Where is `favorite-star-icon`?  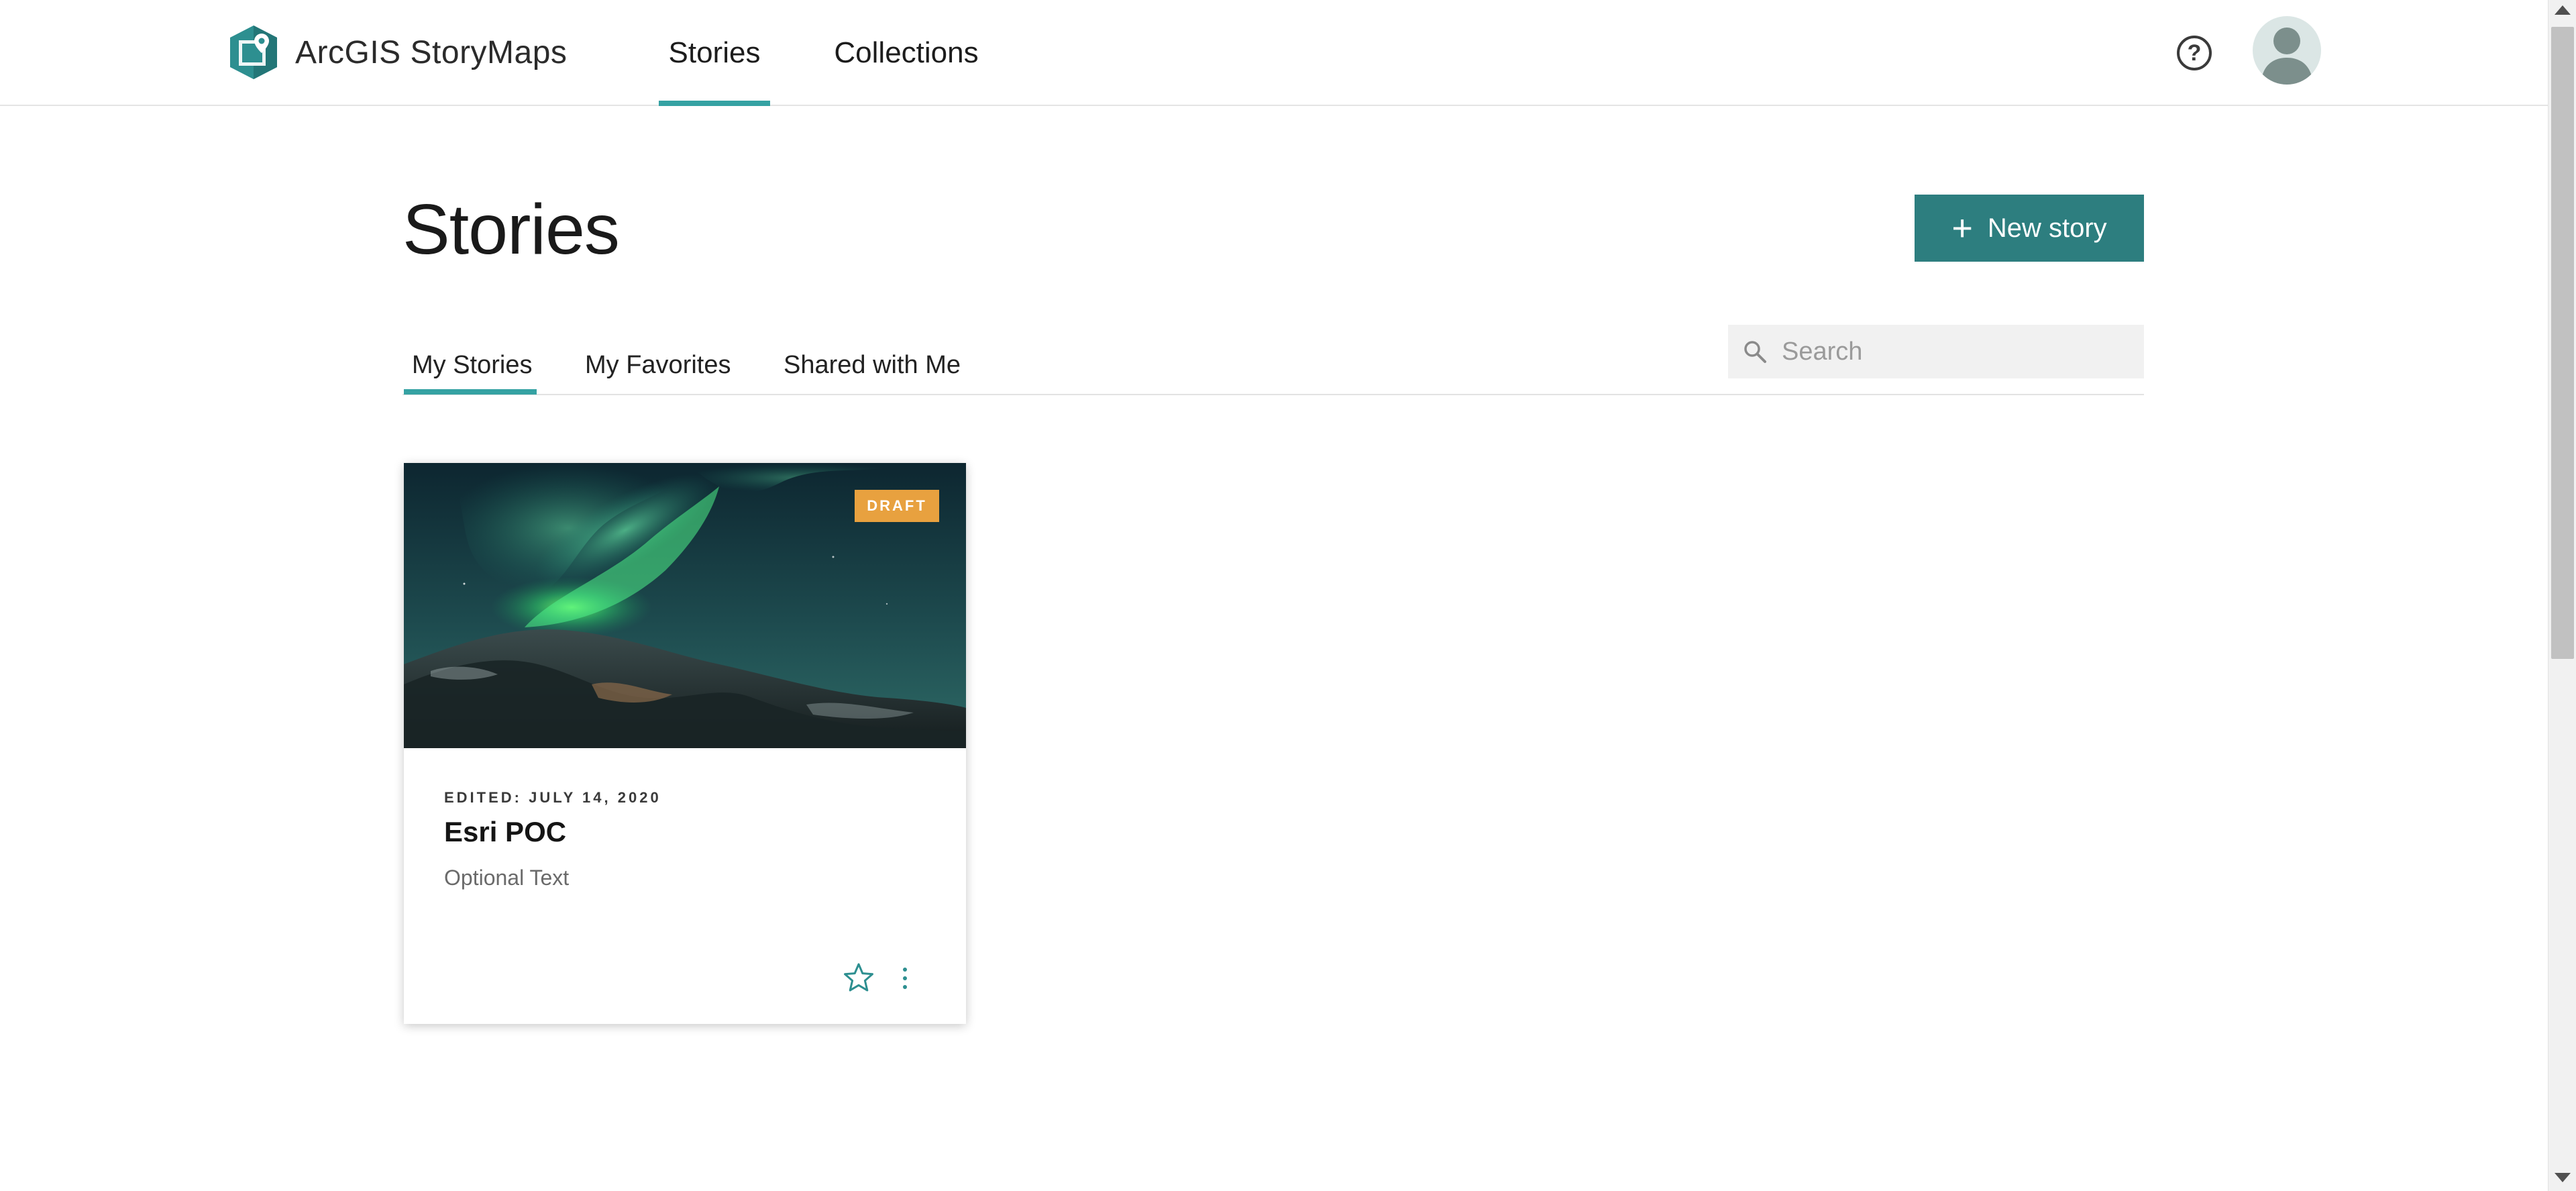 favorite-star-icon is located at coordinates (858, 978).